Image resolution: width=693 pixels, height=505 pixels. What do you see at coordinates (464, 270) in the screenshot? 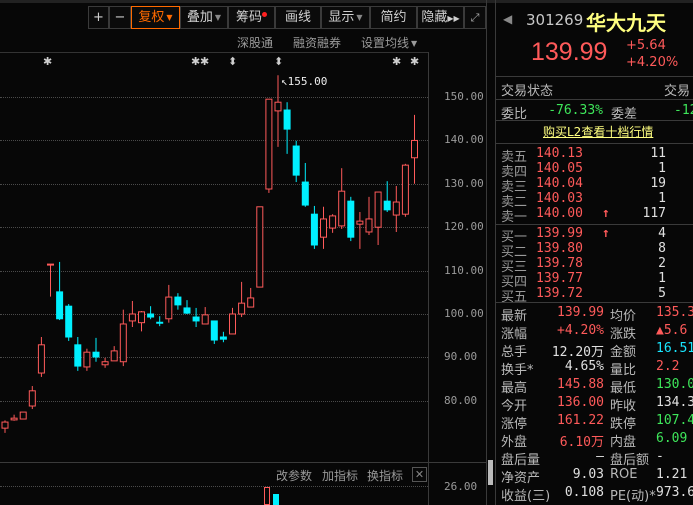
I see `price-axis-label: 110.00` at bounding box center [464, 270].